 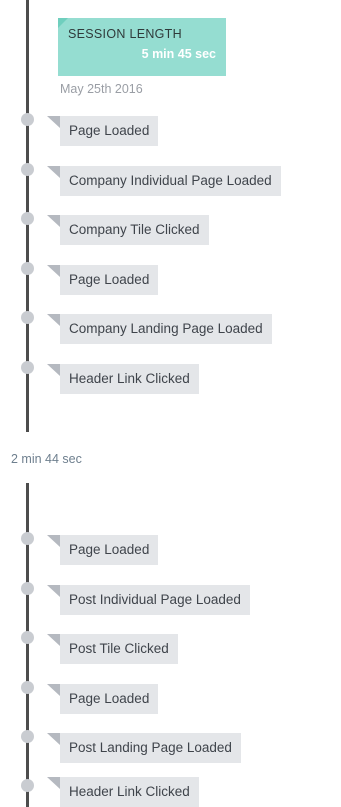 What do you see at coordinates (63, 23) in the screenshot?
I see `card-fold-corner` at bounding box center [63, 23].